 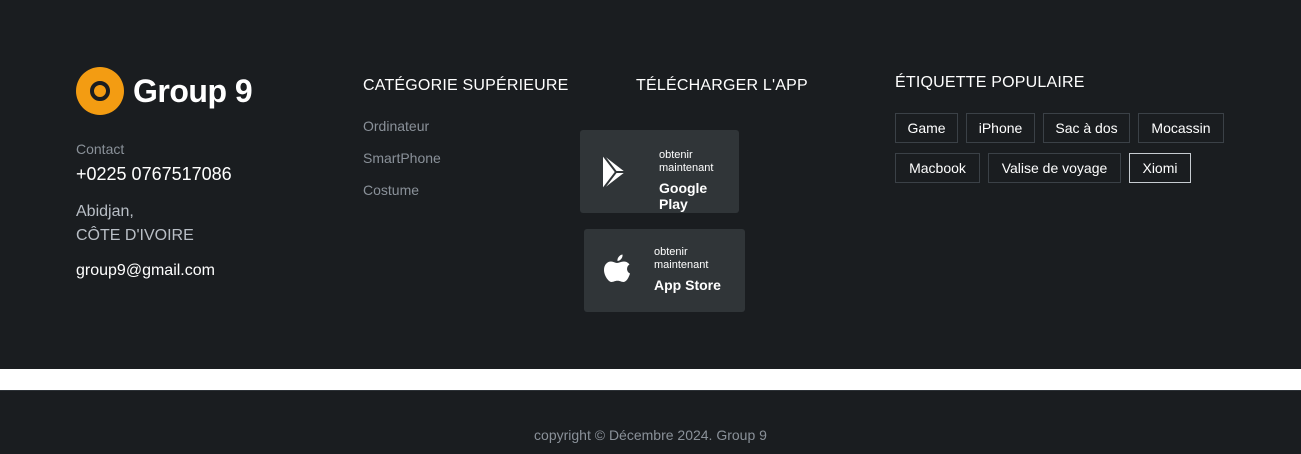 I want to click on apple-icon, so click(x=617, y=268).